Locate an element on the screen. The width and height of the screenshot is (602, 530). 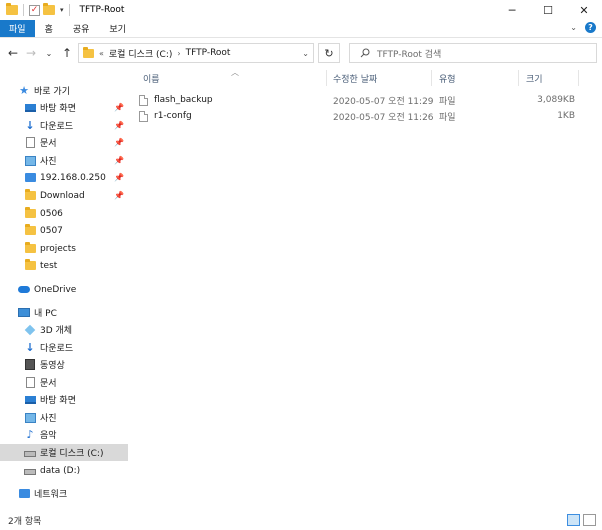
video-icon is located at coordinates (30, 364).